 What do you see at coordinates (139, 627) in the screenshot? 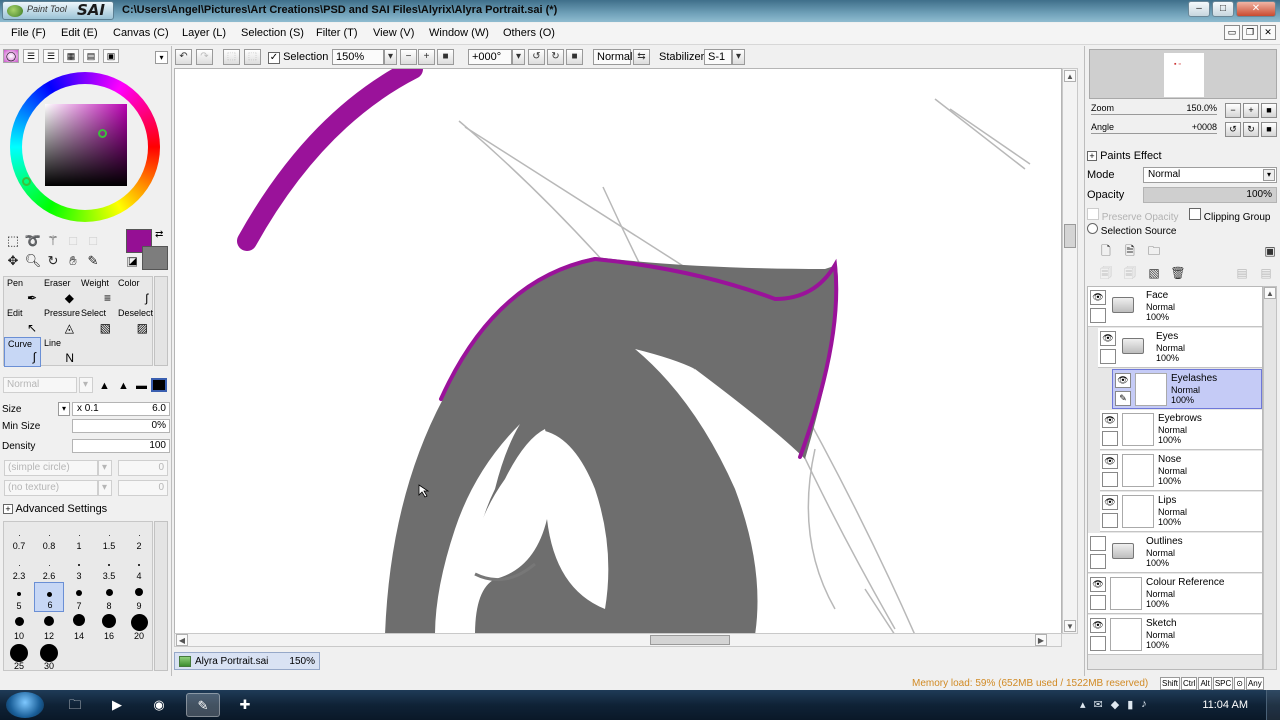
I see `brush-size-cell: 20` at bounding box center [139, 627].